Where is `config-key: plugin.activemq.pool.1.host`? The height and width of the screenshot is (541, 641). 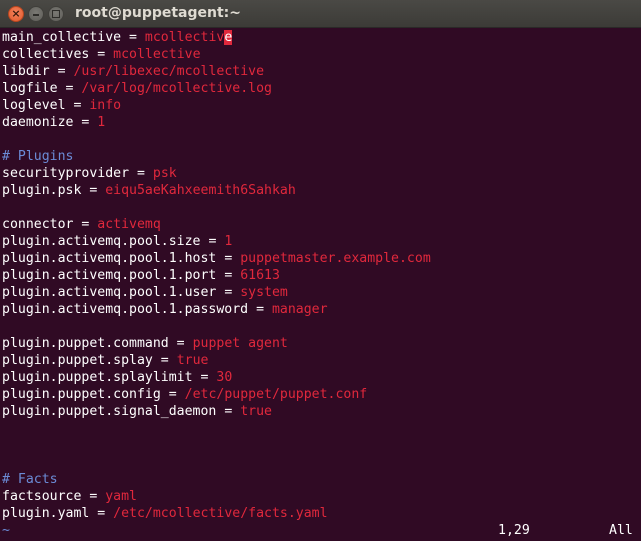 config-key: plugin.activemq.pool.1.host is located at coordinates (109, 258).